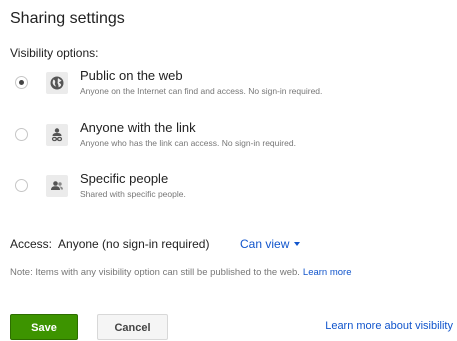 The width and height of the screenshot is (457, 341). I want to click on radio-anyone-with-link, so click(21, 134).